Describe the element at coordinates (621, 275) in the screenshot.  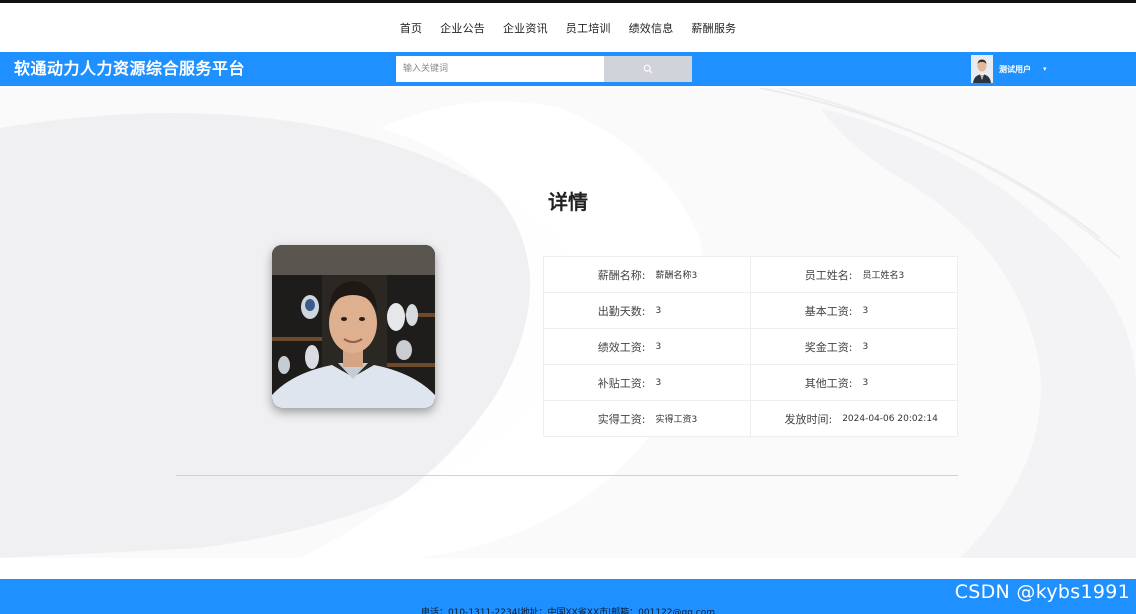
I see `detail-label: 薪酬名称:` at that location.